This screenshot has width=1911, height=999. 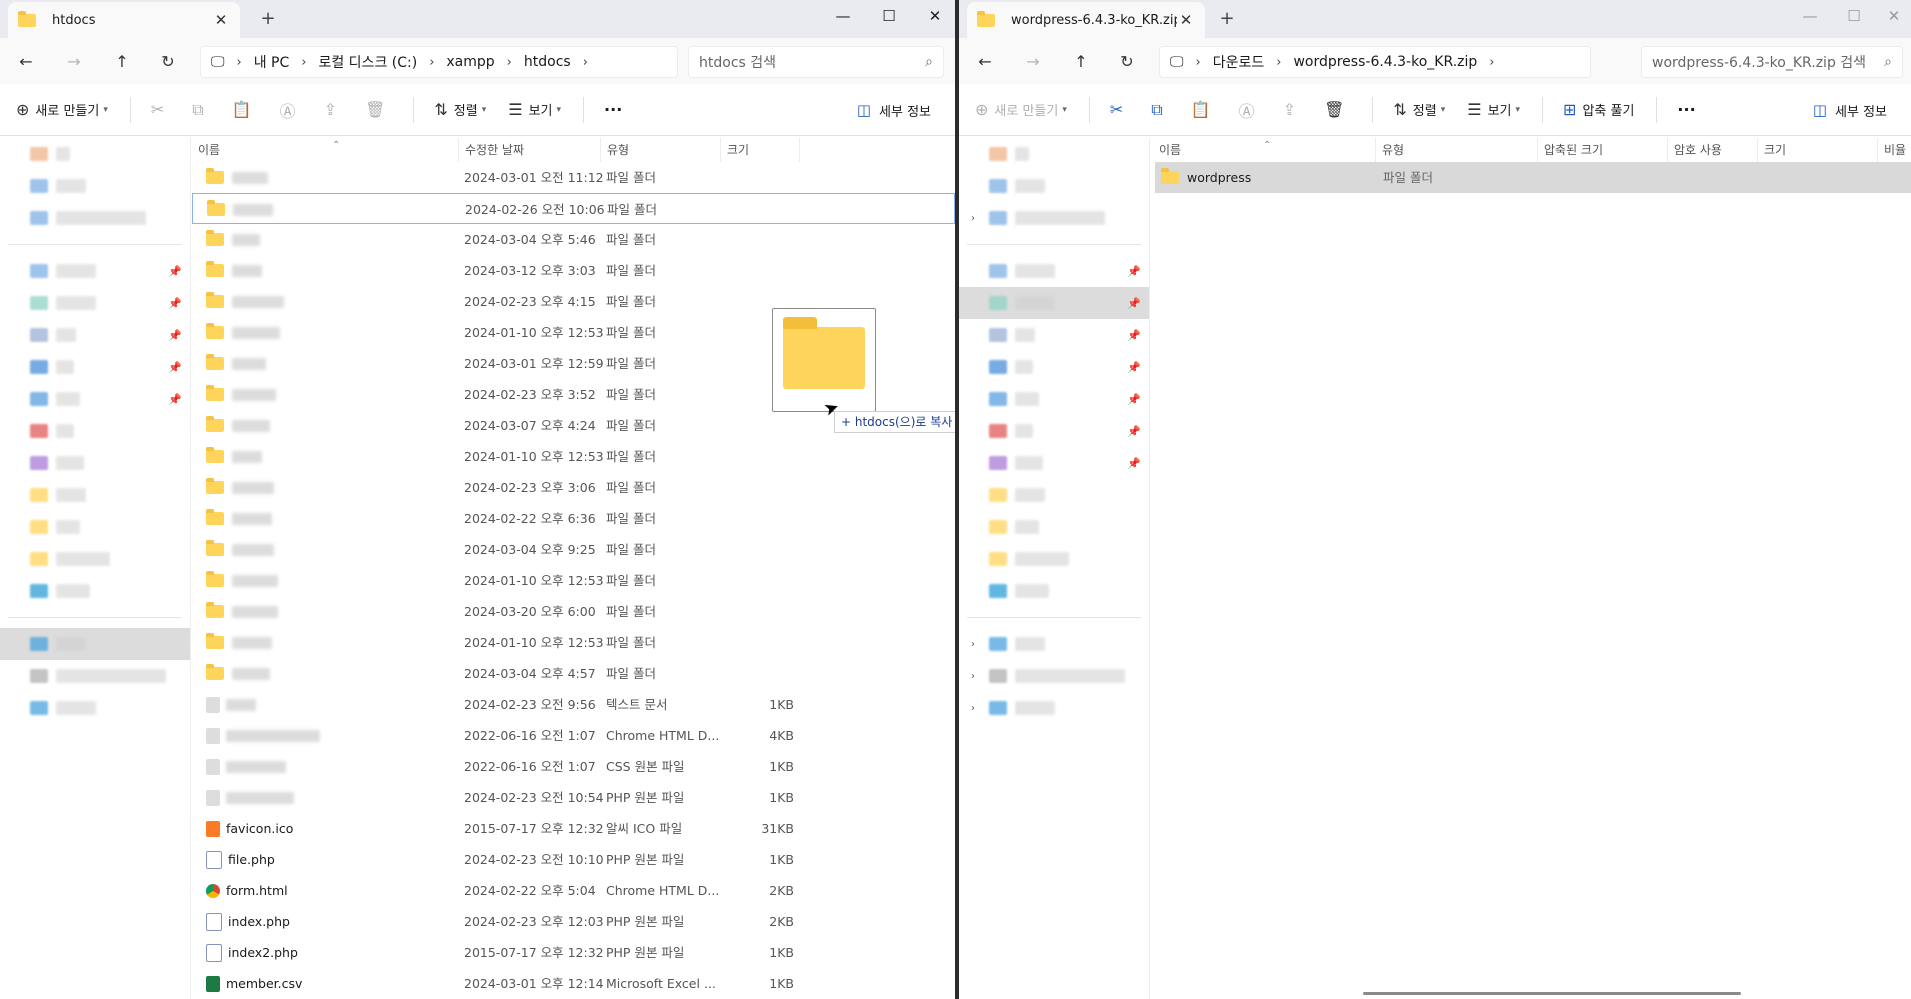 I want to click on minimize-button: —, so click(x=843, y=17).